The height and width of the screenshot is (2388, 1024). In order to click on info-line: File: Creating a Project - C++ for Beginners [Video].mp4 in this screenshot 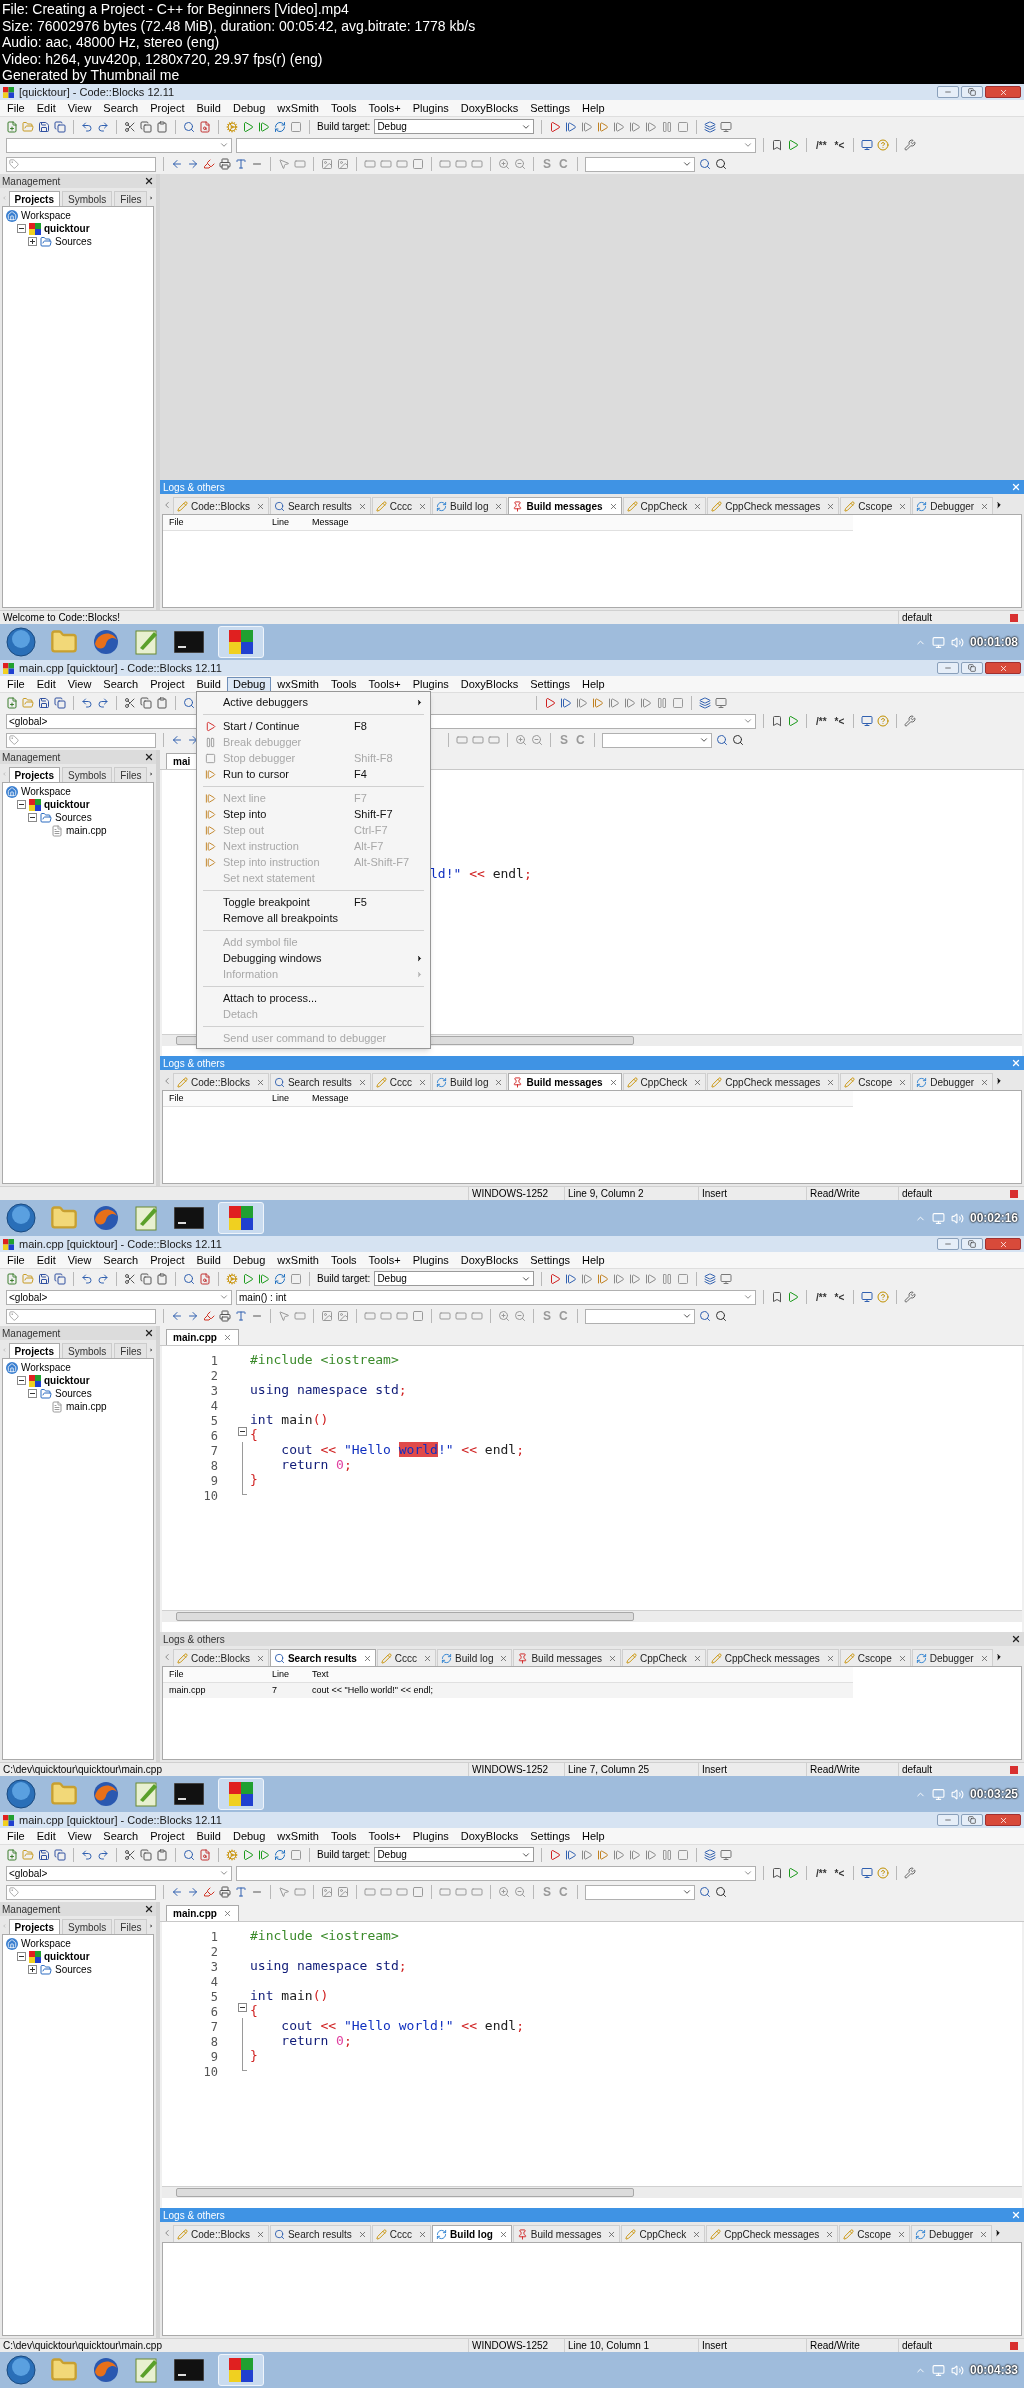, I will do `click(175, 9)`.